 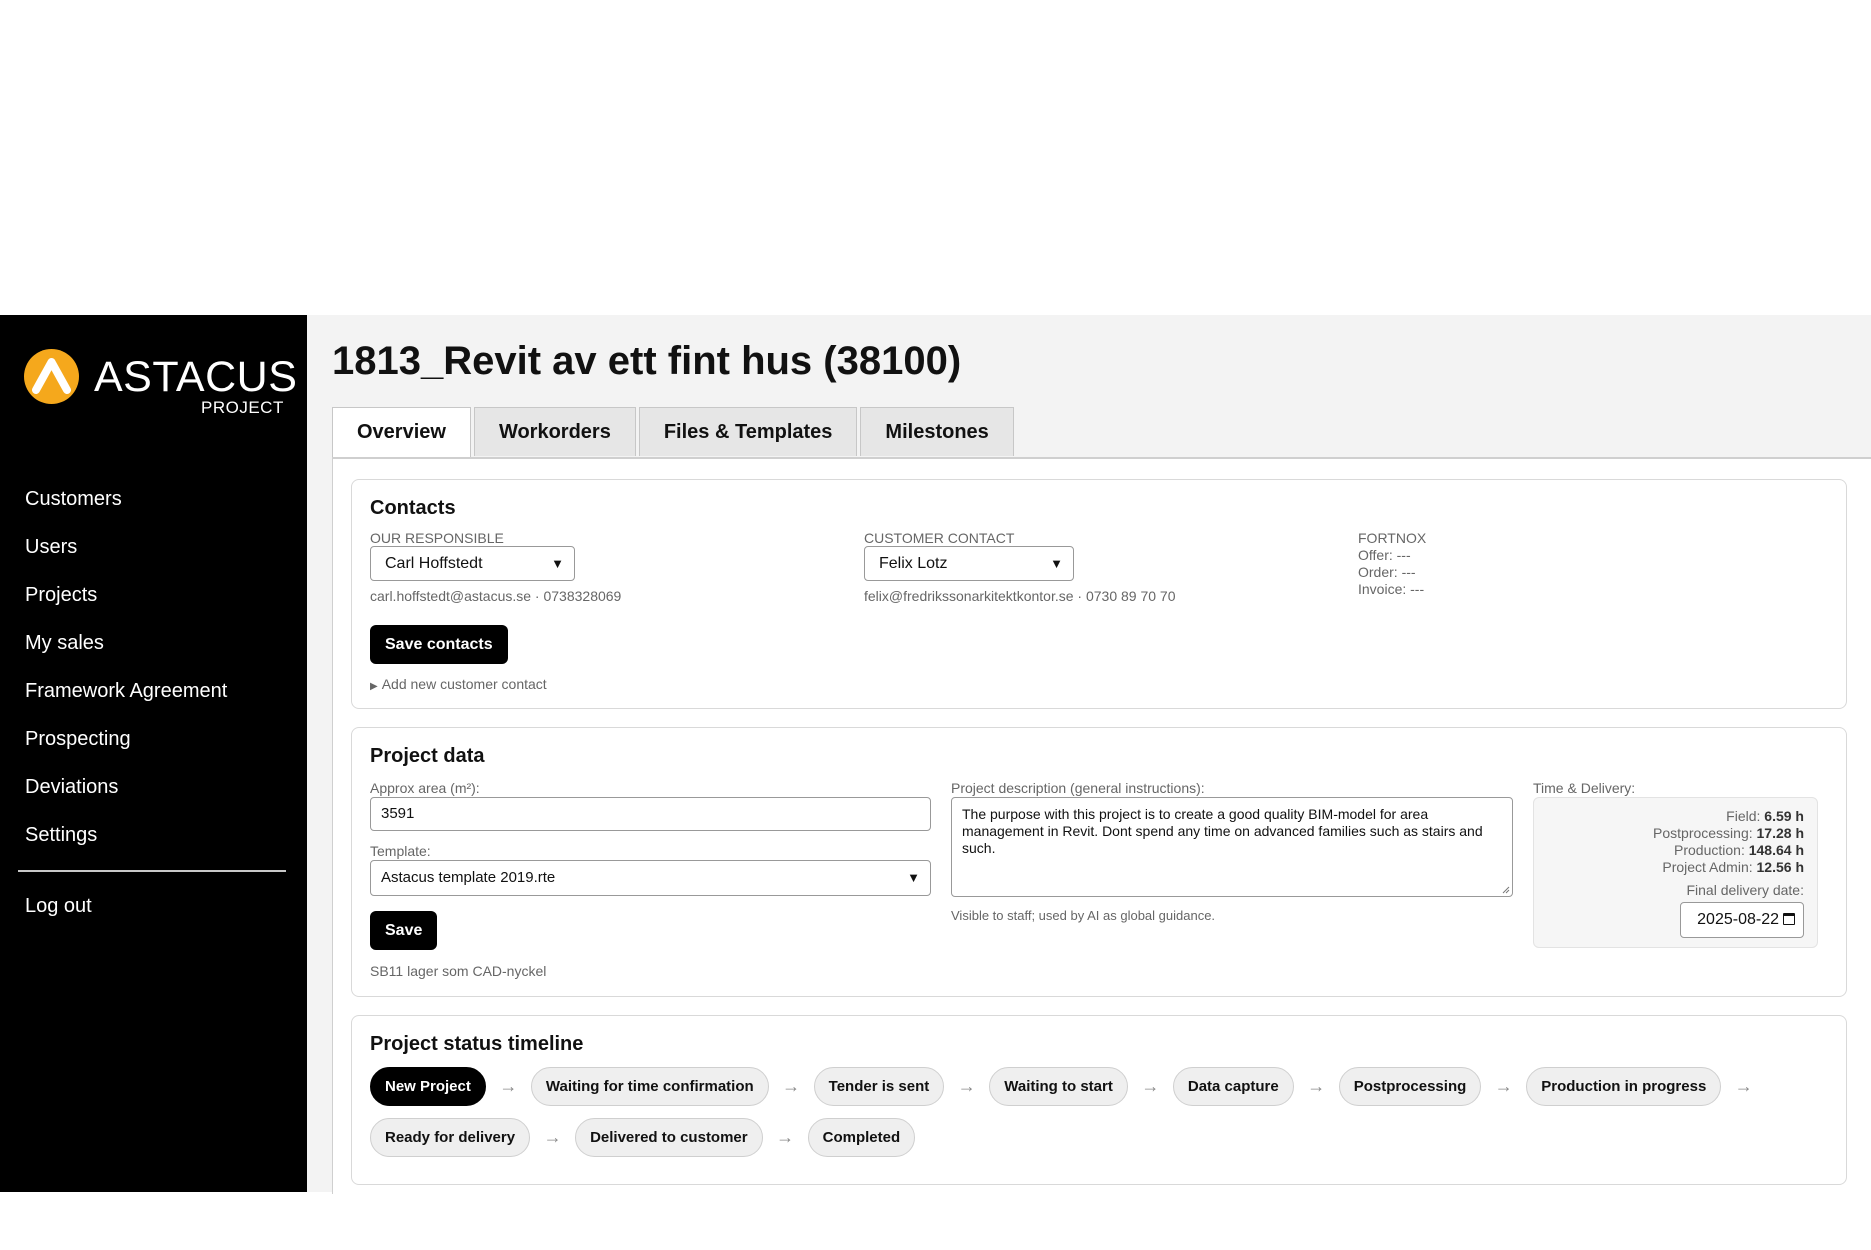 What do you see at coordinates (1709, 850) in the screenshot?
I see `time-prod-label: Production:` at bounding box center [1709, 850].